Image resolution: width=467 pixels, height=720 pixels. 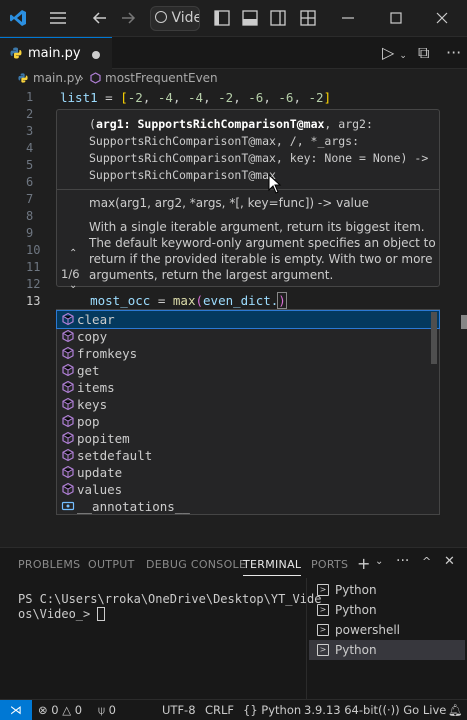 I want to click on suggestion-label: pop, so click(x=88, y=421).